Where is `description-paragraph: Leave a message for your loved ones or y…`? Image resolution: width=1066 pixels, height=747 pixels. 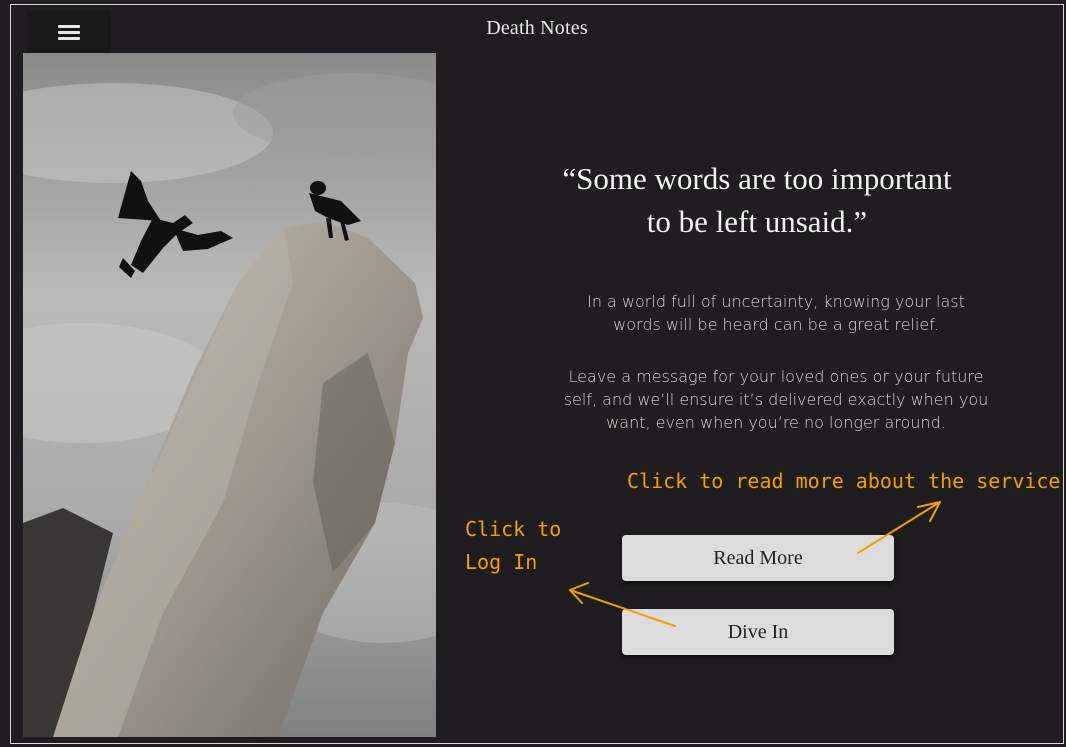
description-paragraph: Leave a message for your loved ones or y… is located at coordinates (776, 399).